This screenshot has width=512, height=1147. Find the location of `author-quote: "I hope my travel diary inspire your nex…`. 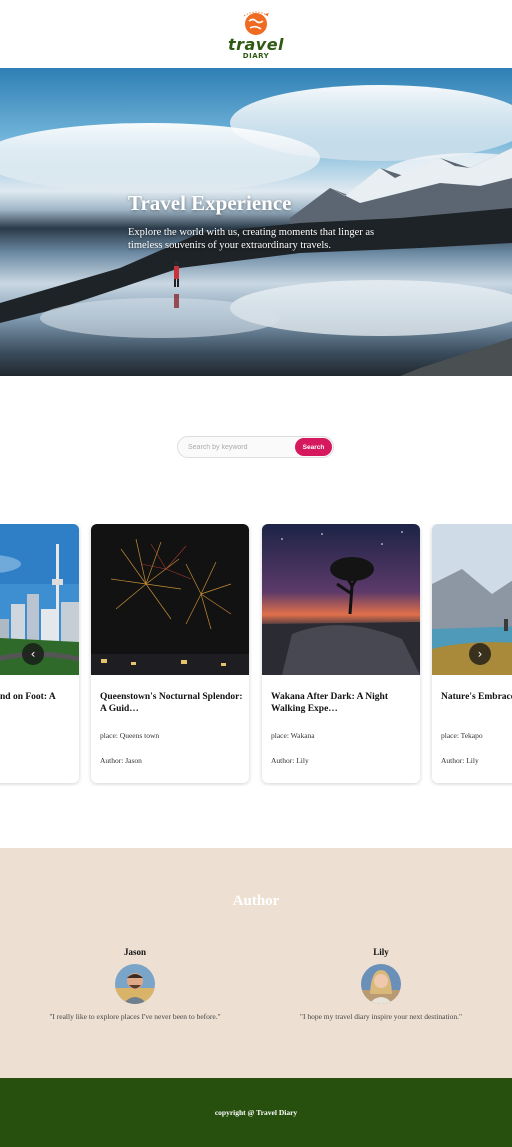

author-quote: "I hope my travel diary inspire your nex… is located at coordinates (381, 1016).